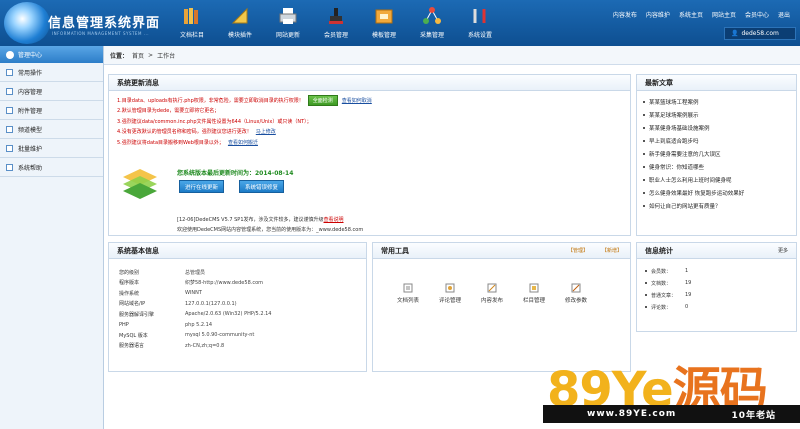 The image size is (800, 429). I want to click on message-link: 查看如何搬迁, so click(243, 142).